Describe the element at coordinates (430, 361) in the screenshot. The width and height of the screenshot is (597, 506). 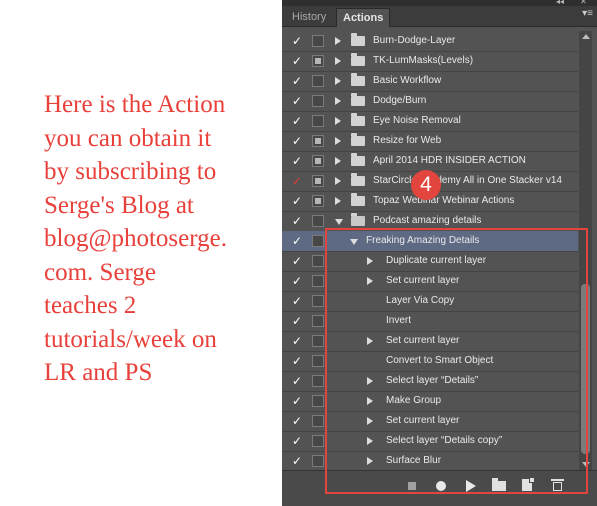
I see `action-step-row: ✓ Convert to Smart Object` at that location.